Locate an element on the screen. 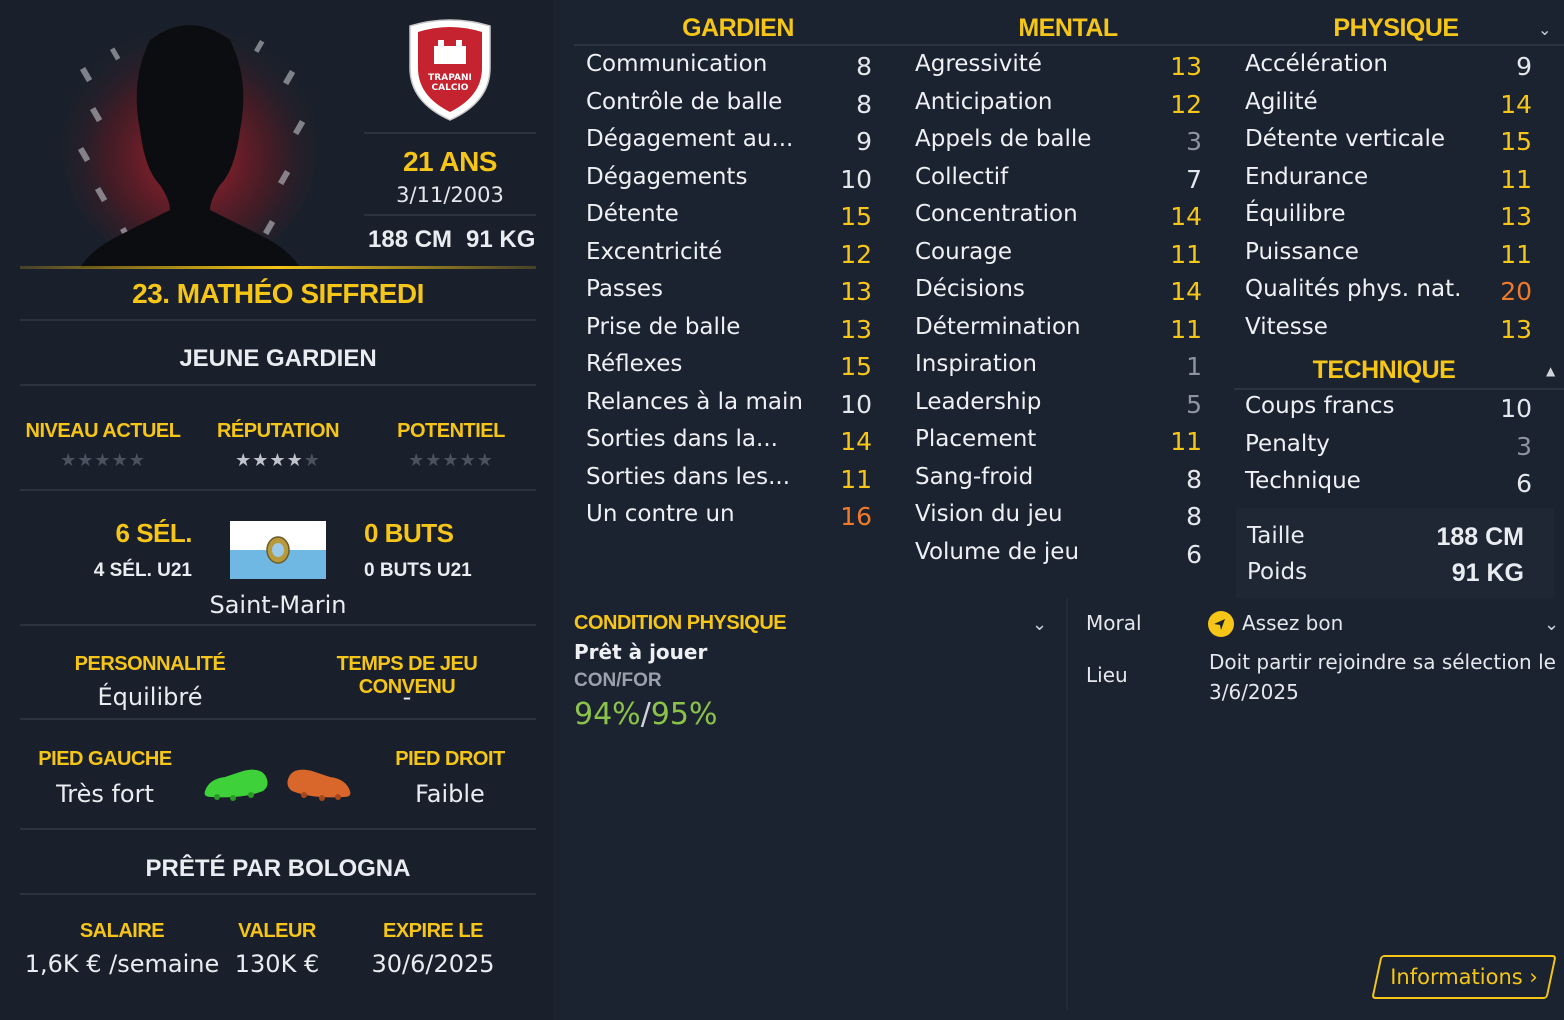 Image resolution: width=1564 pixels, height=1020 pixels. attribute-name: Penalty is located at coordinates (1287, 444).